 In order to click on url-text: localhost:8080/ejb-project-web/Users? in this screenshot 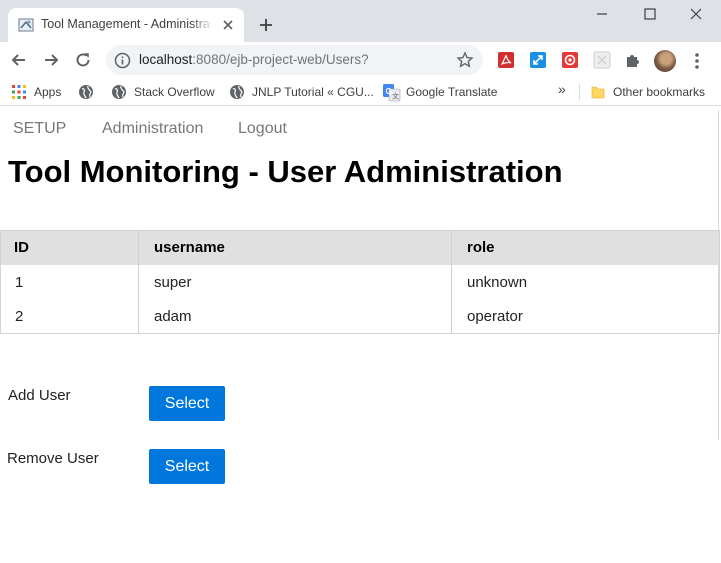, I will do `click(254, 59)`.